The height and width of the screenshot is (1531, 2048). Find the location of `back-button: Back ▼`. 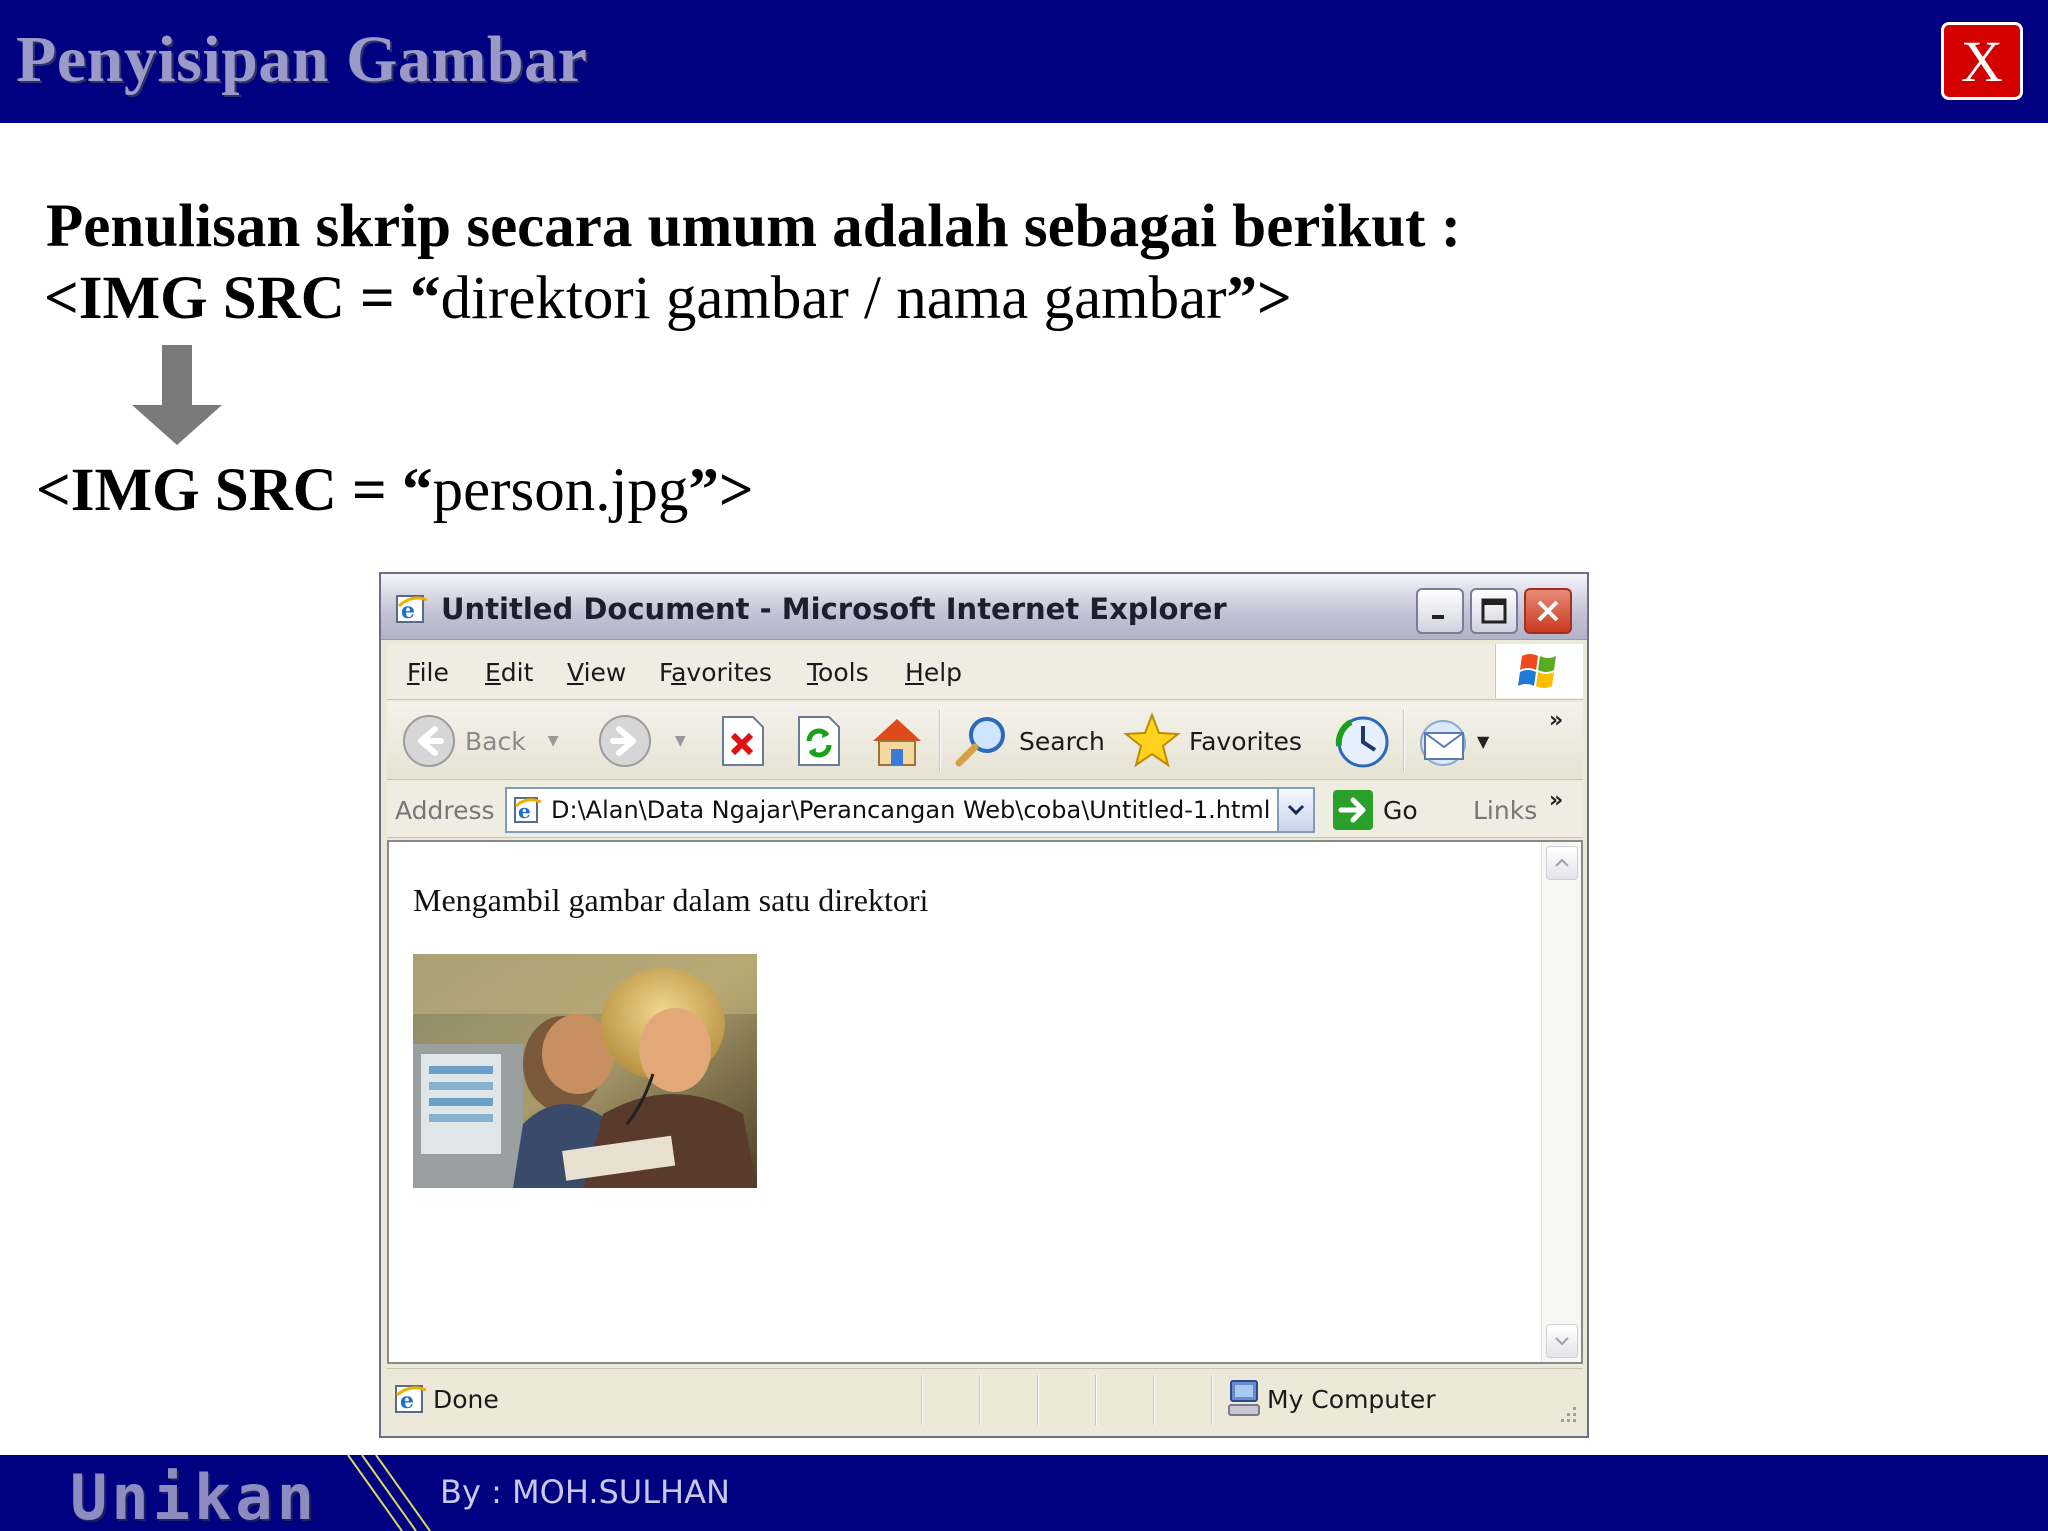

back-button: Back ▼ is located at coordinates (479, 741).